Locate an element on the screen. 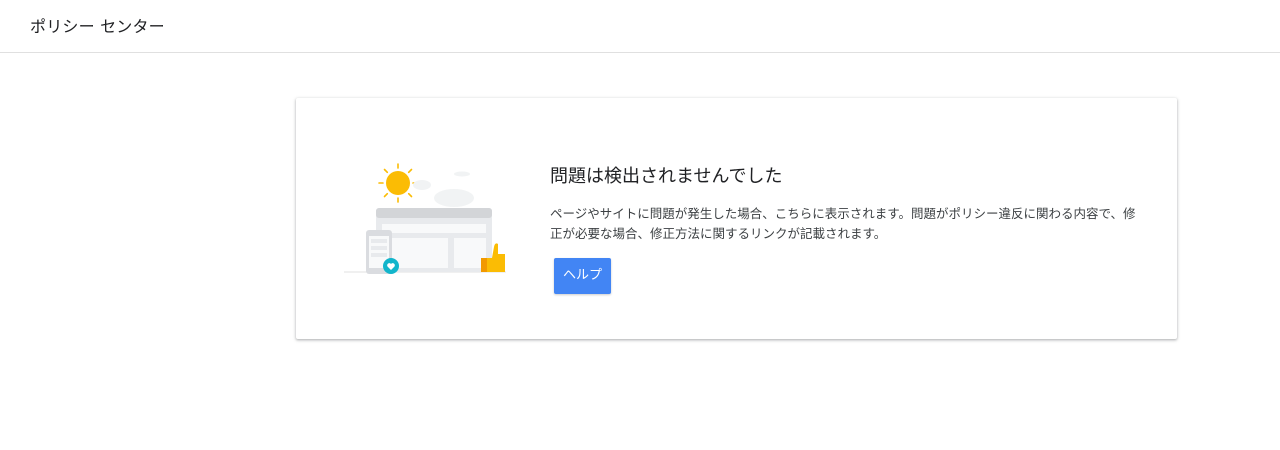 This screenshot has width=1280, height=450. app-header: ポリシー センター is located at coordinates (640, 26).